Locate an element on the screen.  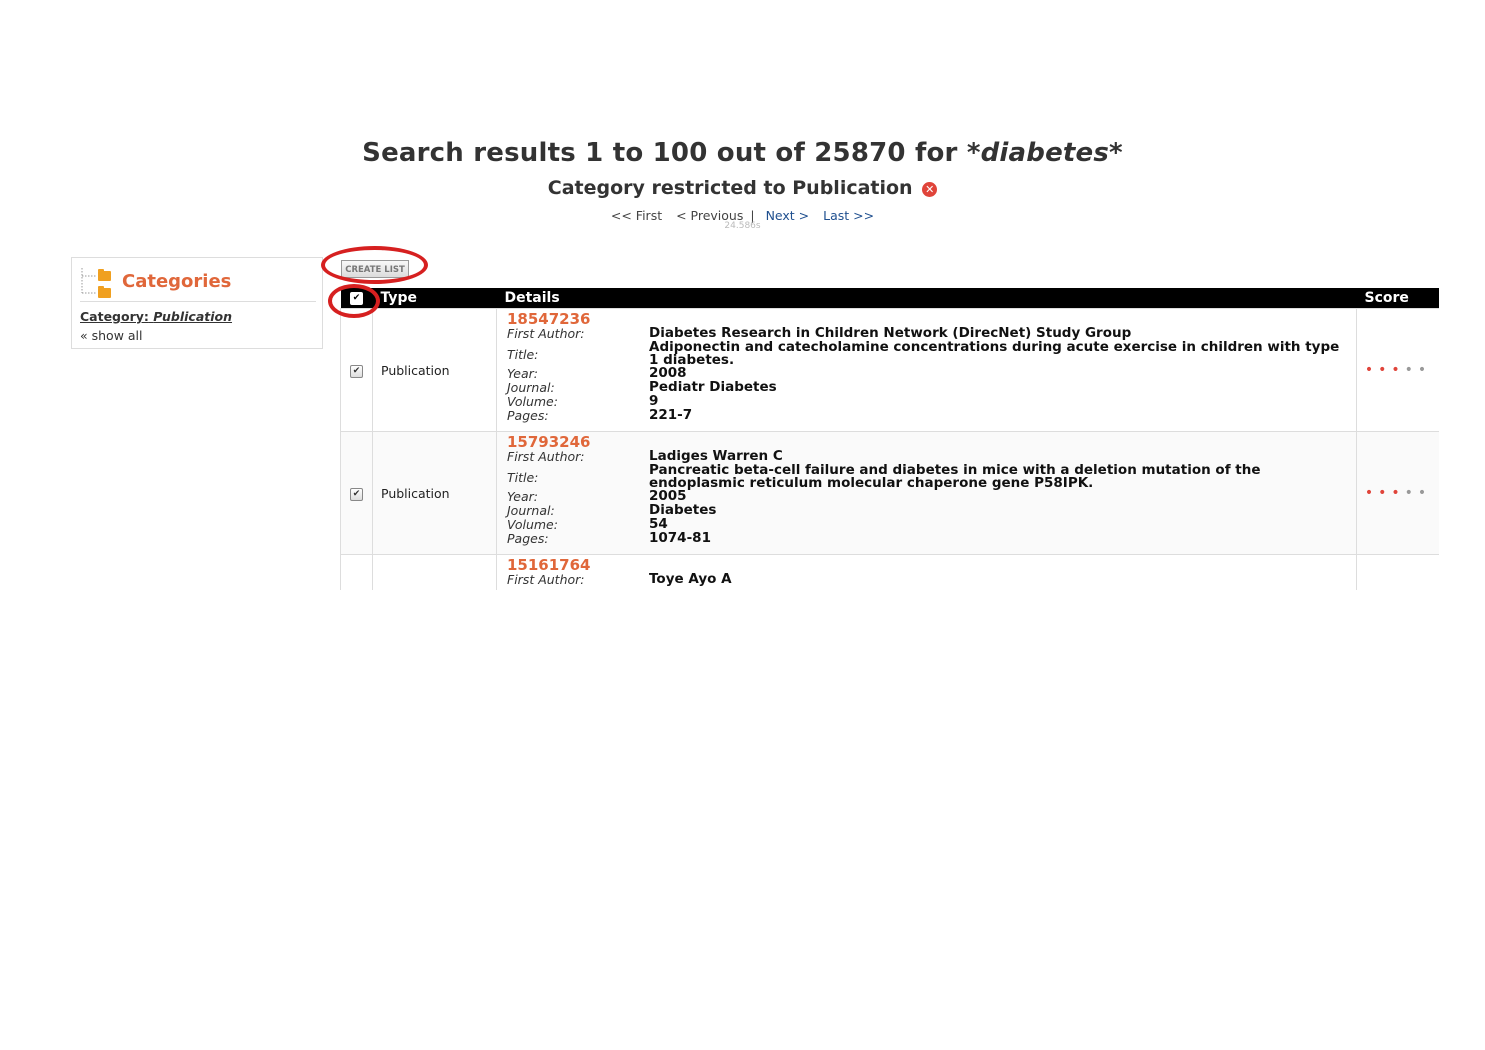
current-category-value: Publication is located at coordinates (193, 316).